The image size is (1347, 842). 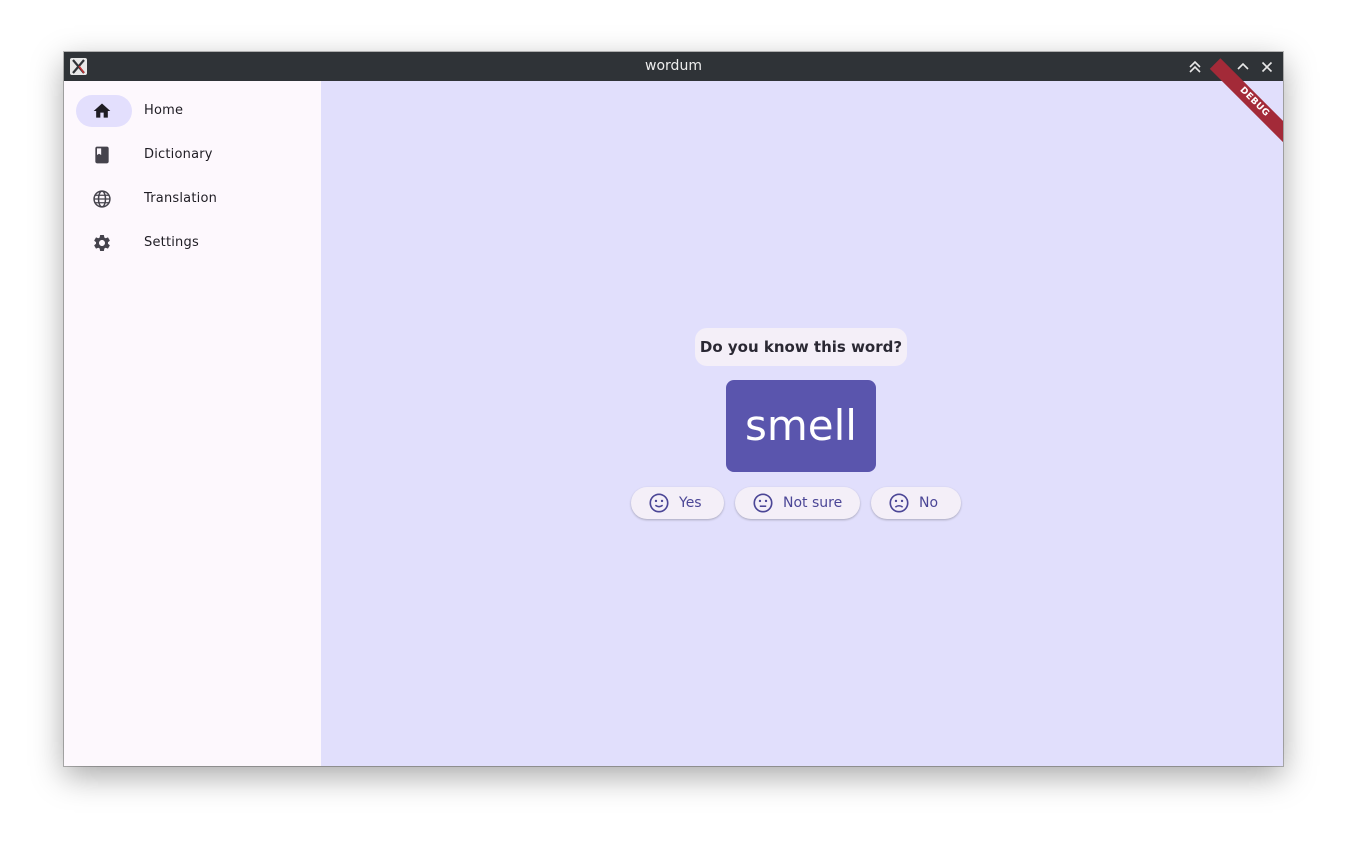 What do you see at coordinates (102, 199) in the screenshot?
I see `globe-icon` at bounding box center [102, 199].